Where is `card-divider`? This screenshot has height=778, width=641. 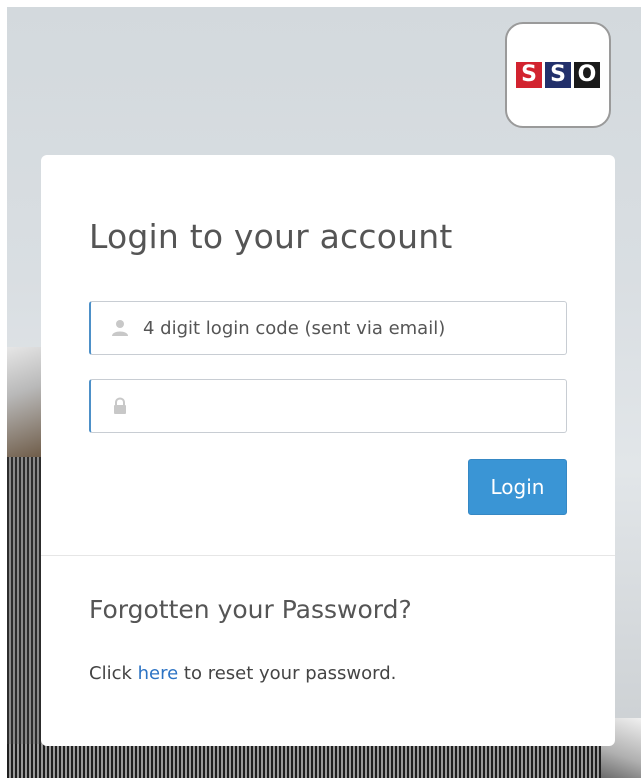 card-divider is located at coordinates (328, 555).